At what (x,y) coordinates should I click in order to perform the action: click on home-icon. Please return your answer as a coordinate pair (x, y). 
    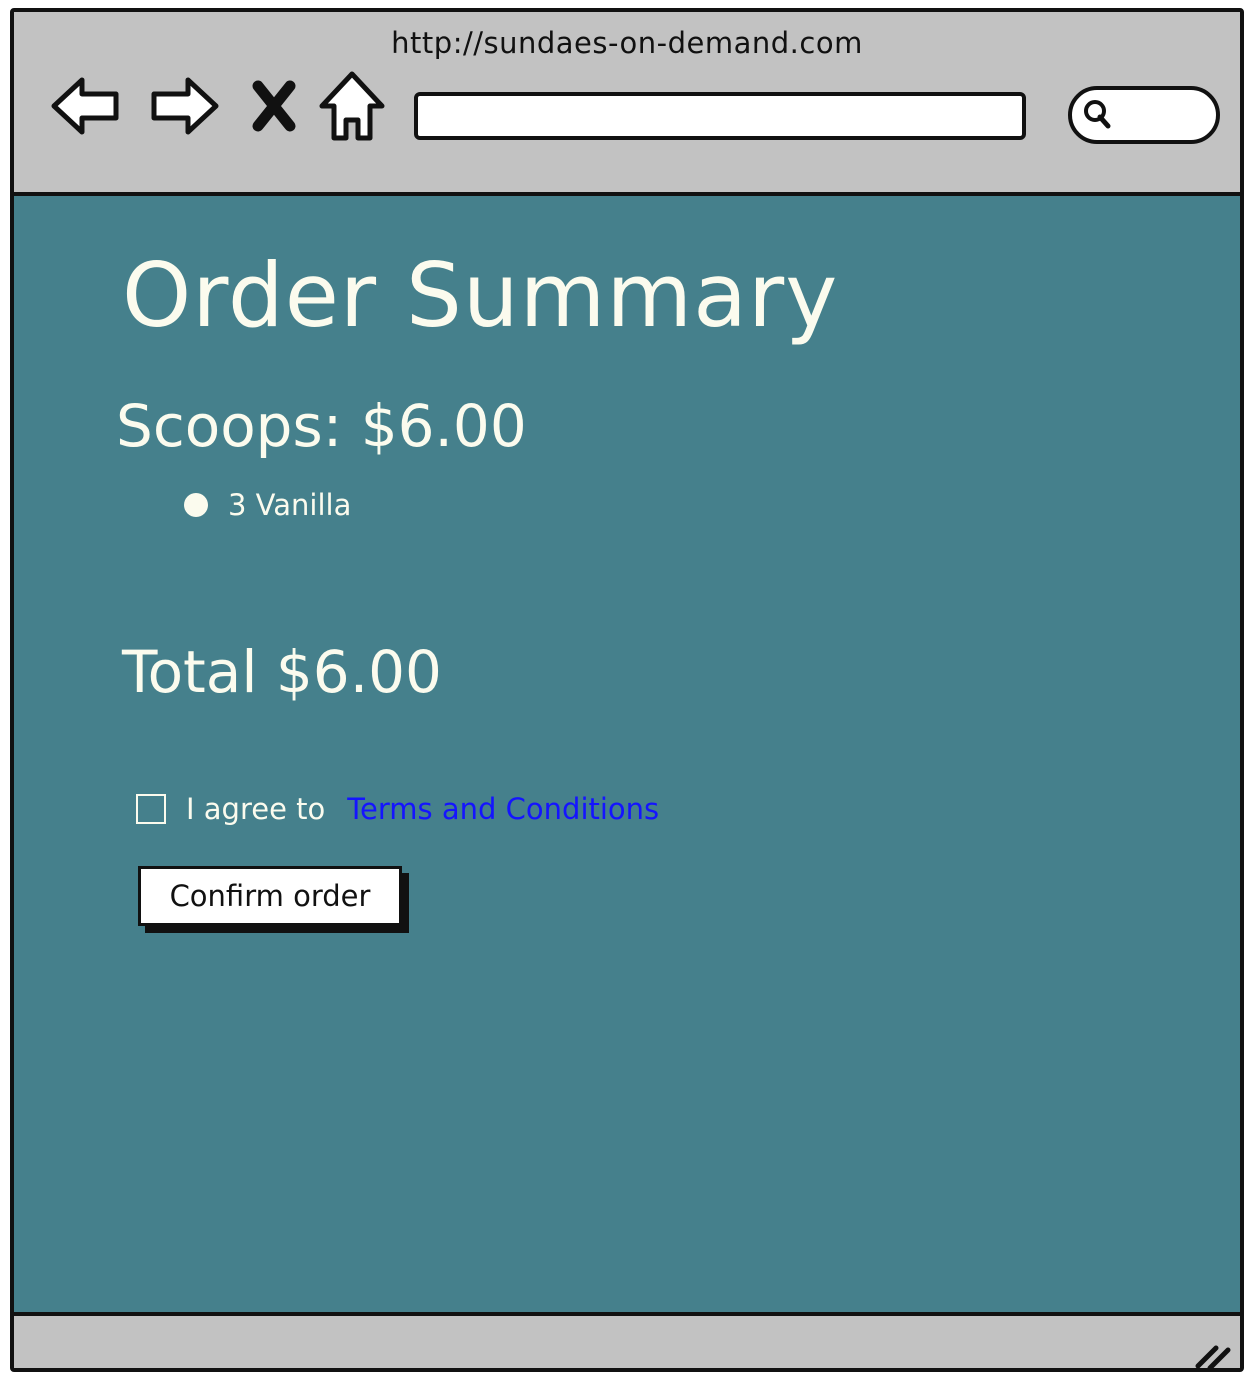
    Looking at the image, I should click on (352, 106).